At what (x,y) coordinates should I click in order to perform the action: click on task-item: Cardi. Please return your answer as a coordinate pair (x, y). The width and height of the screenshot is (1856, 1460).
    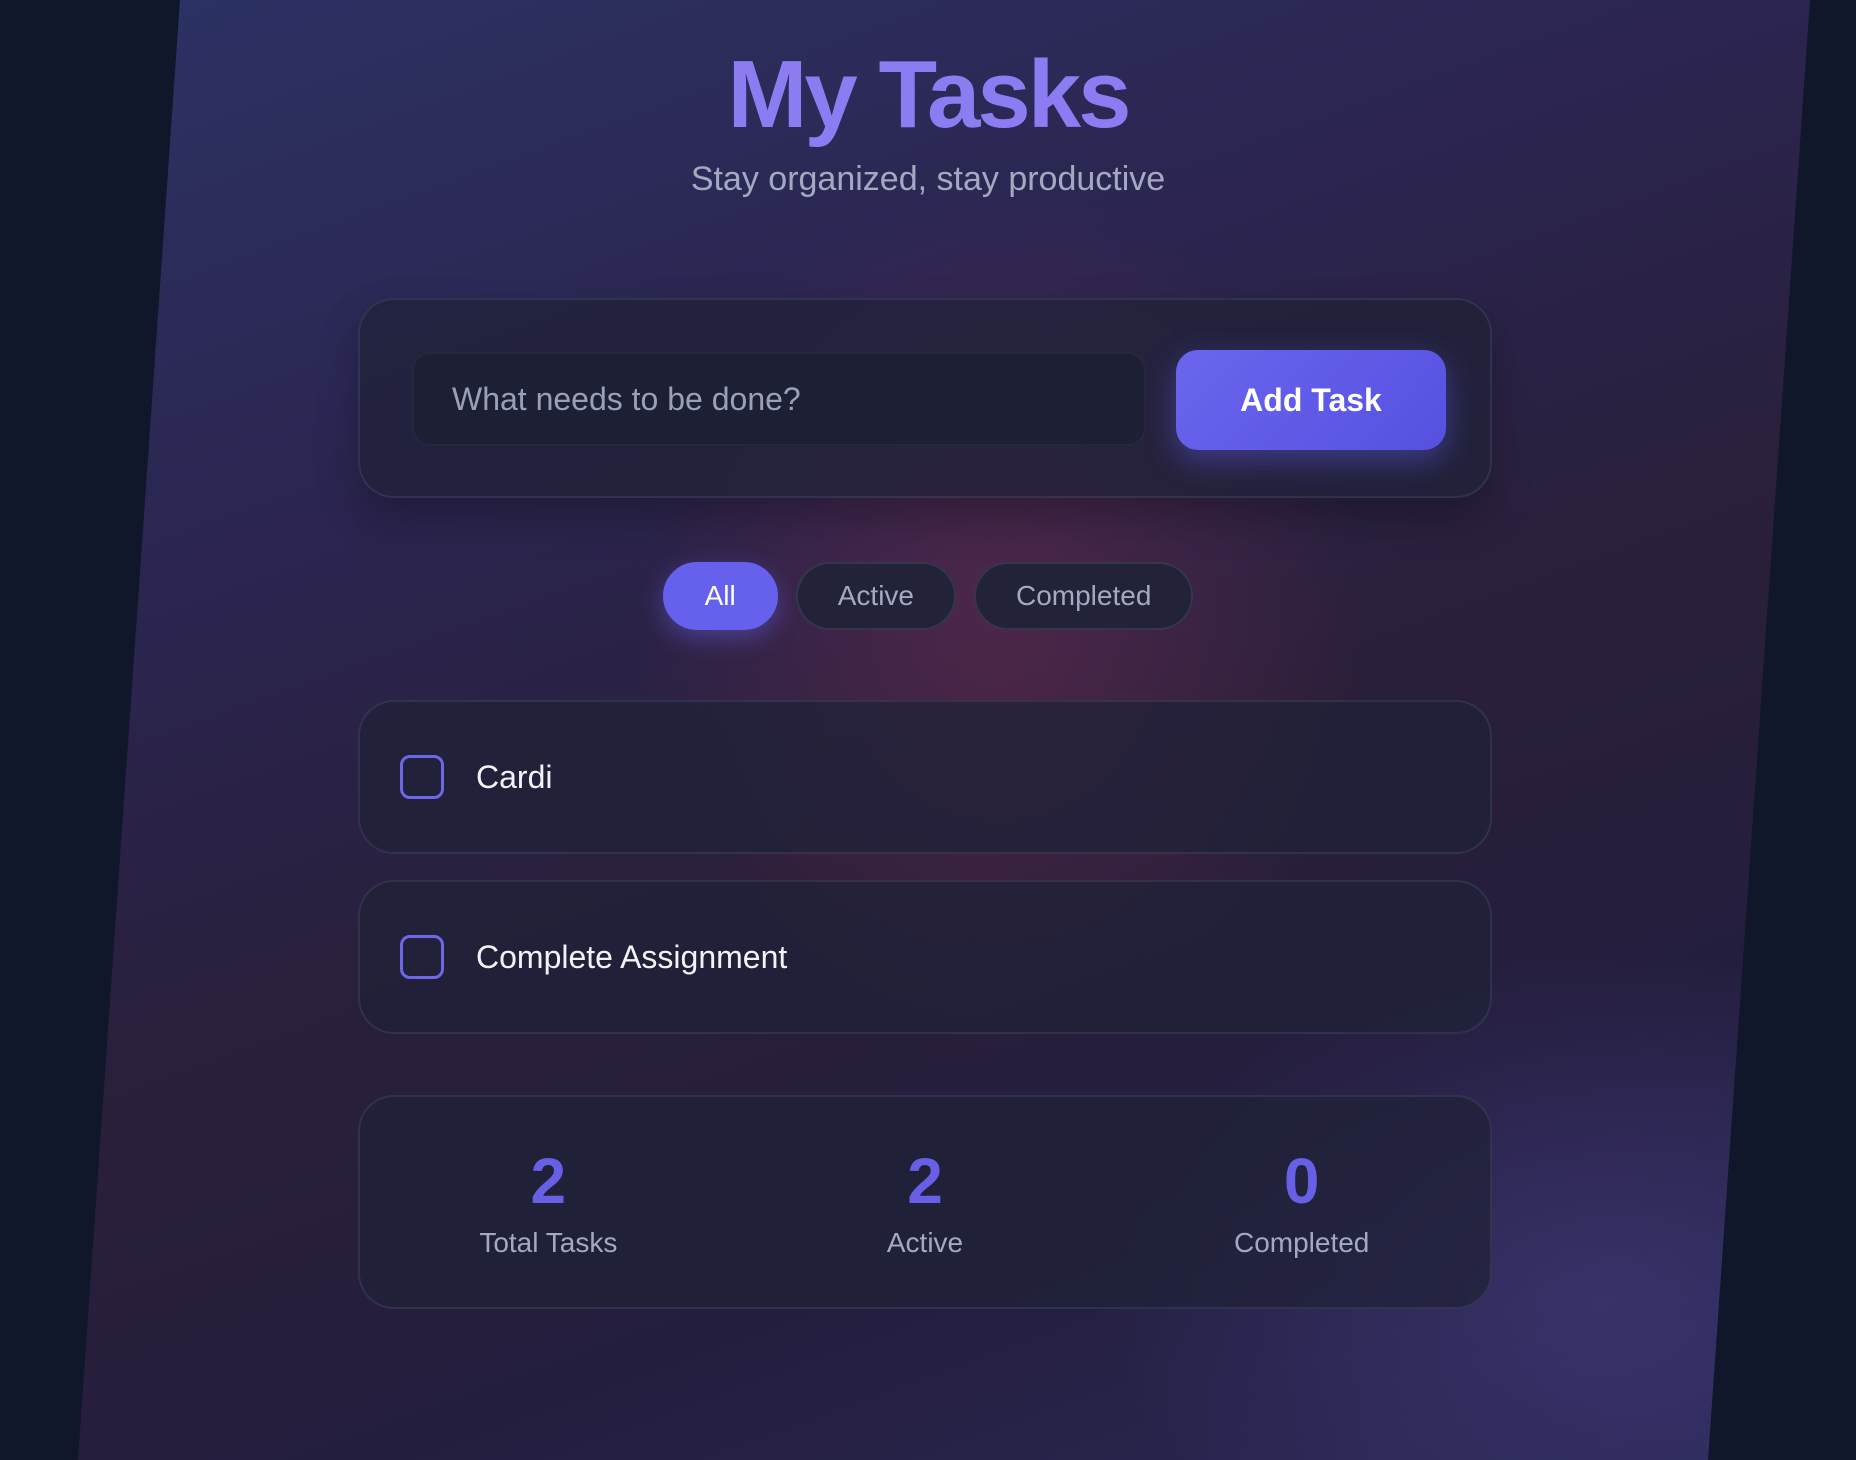
    Looking at the image, I should click on (925, 777).